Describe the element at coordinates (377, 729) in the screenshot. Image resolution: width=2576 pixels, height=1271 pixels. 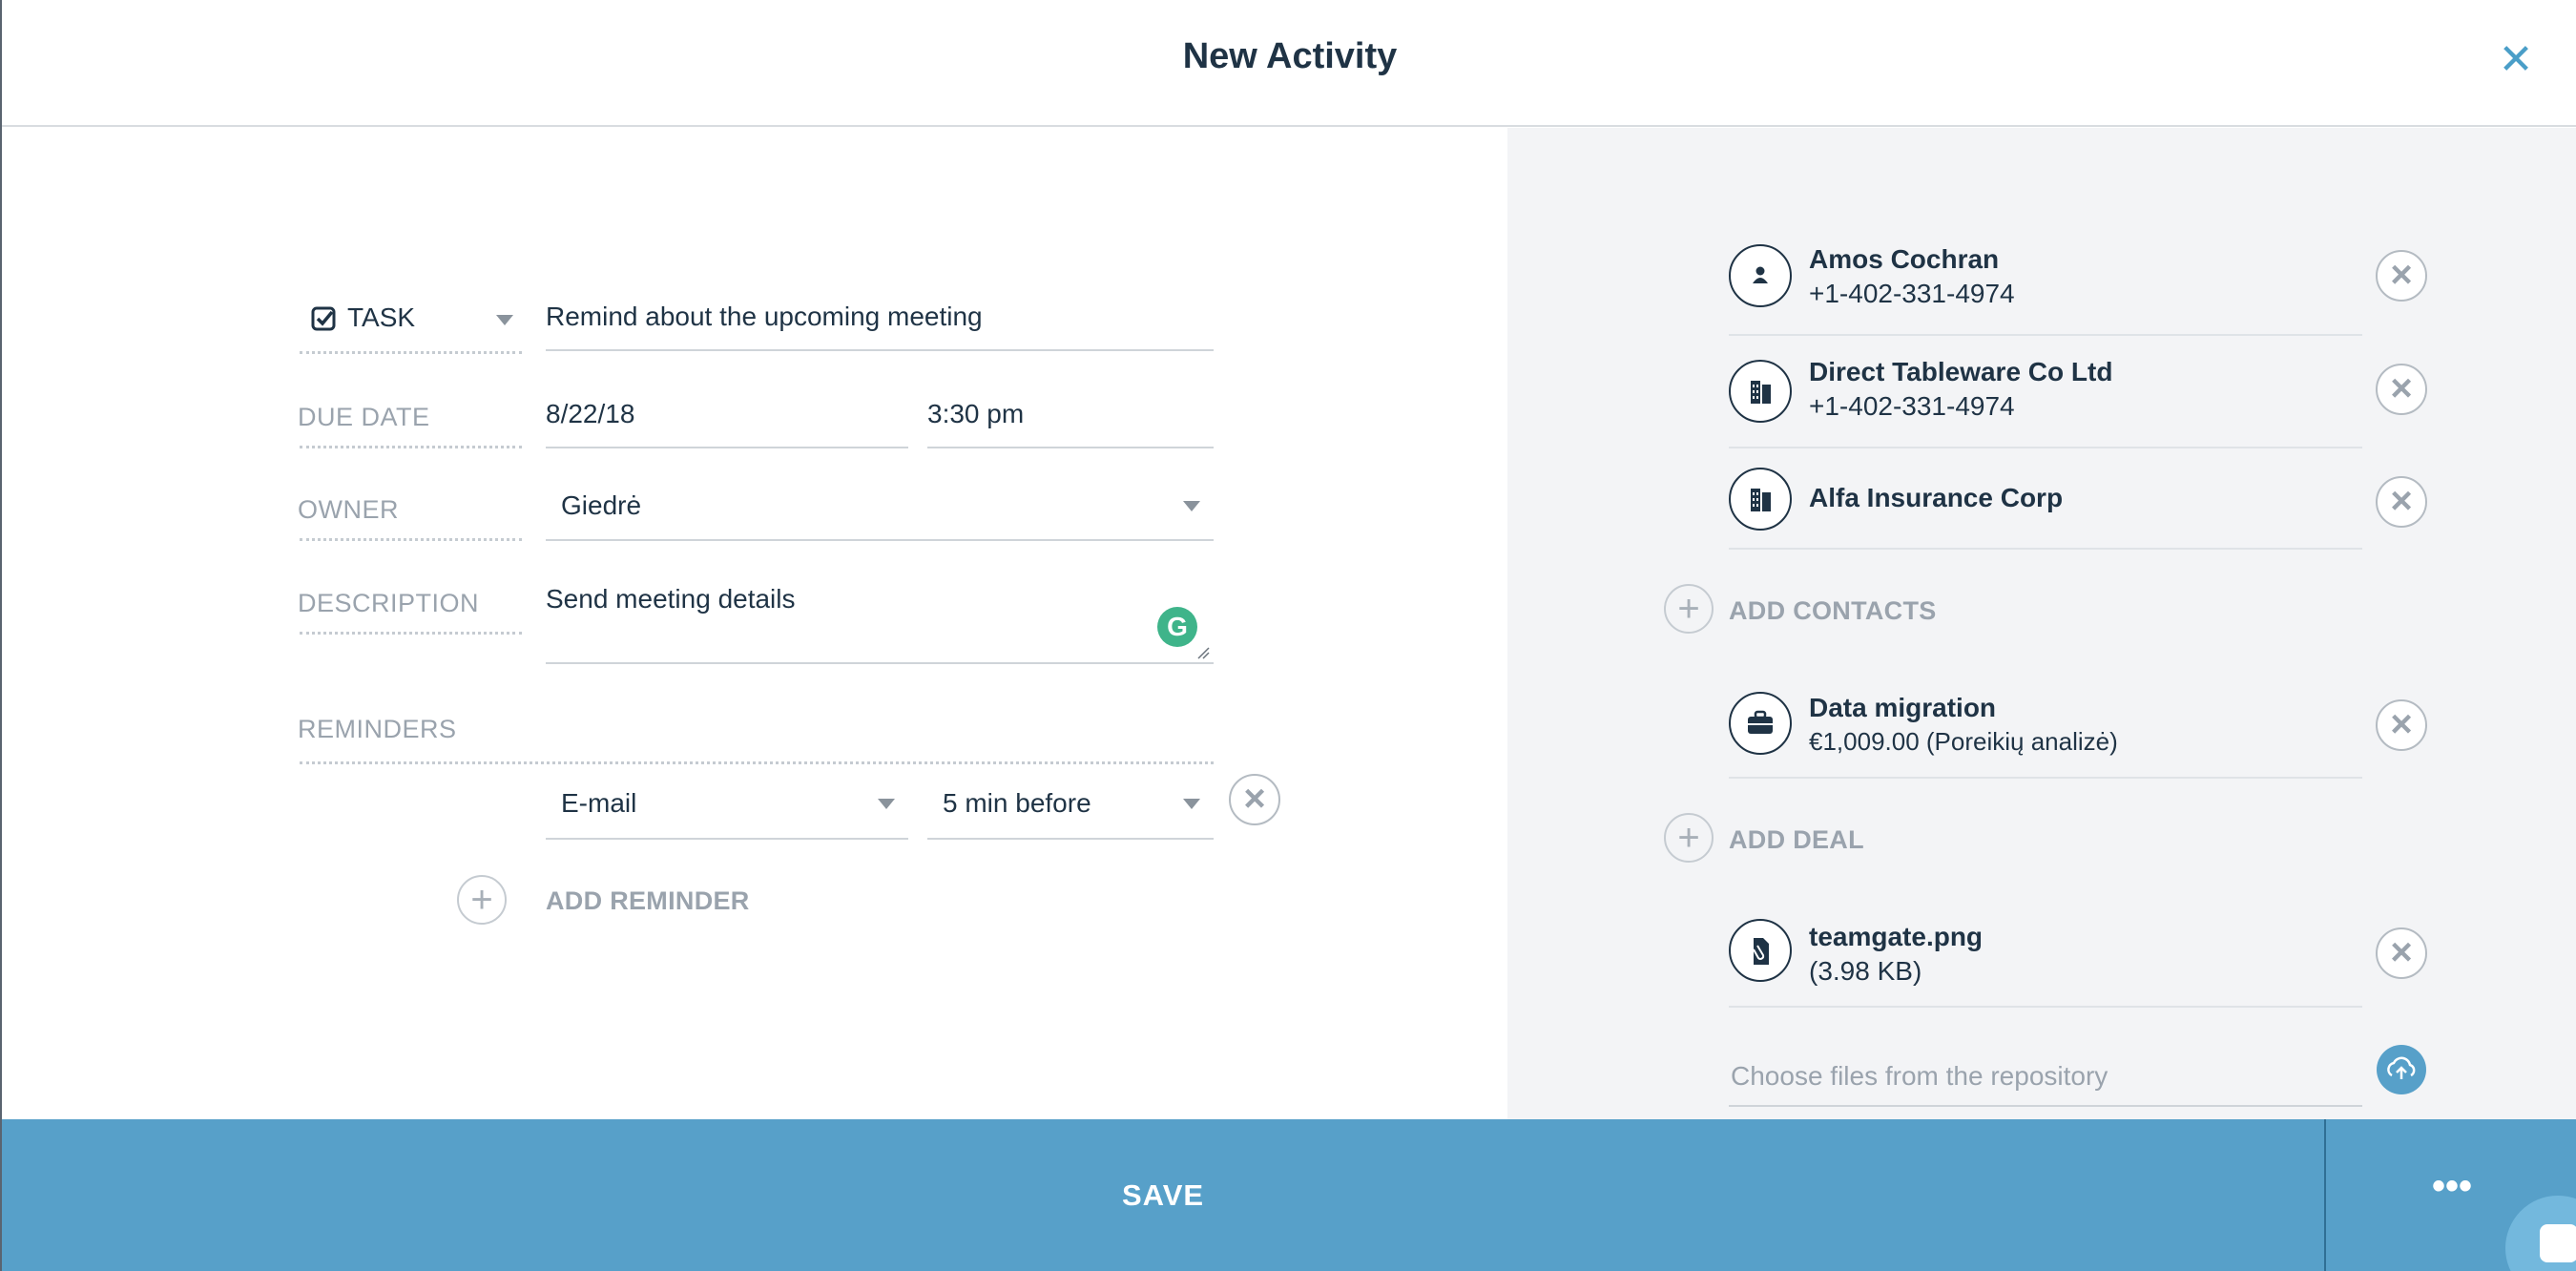
I see `reminders-label: REMINDERS` at that location.